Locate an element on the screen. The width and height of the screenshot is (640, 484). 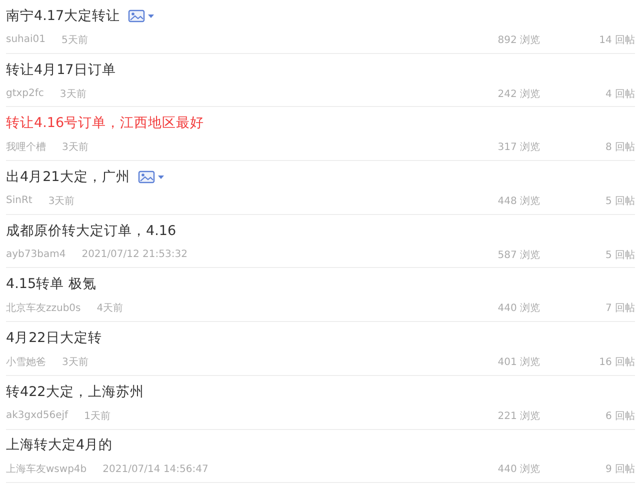
view-count: 221 浏览 is located at coordinates (518, 416).